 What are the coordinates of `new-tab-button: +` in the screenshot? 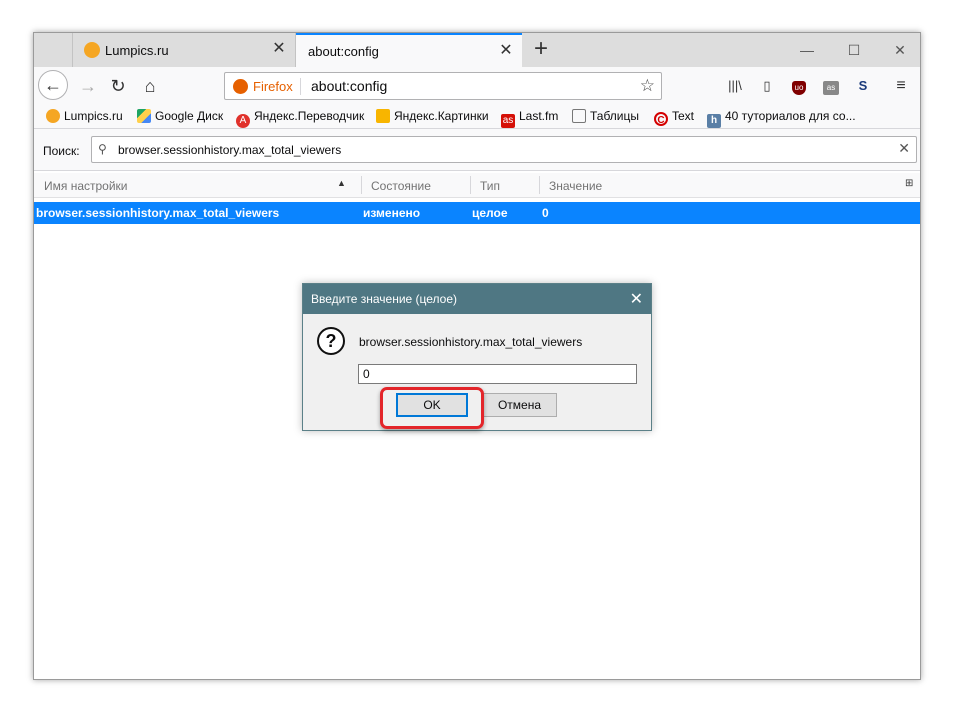 It's located at (541, 50).